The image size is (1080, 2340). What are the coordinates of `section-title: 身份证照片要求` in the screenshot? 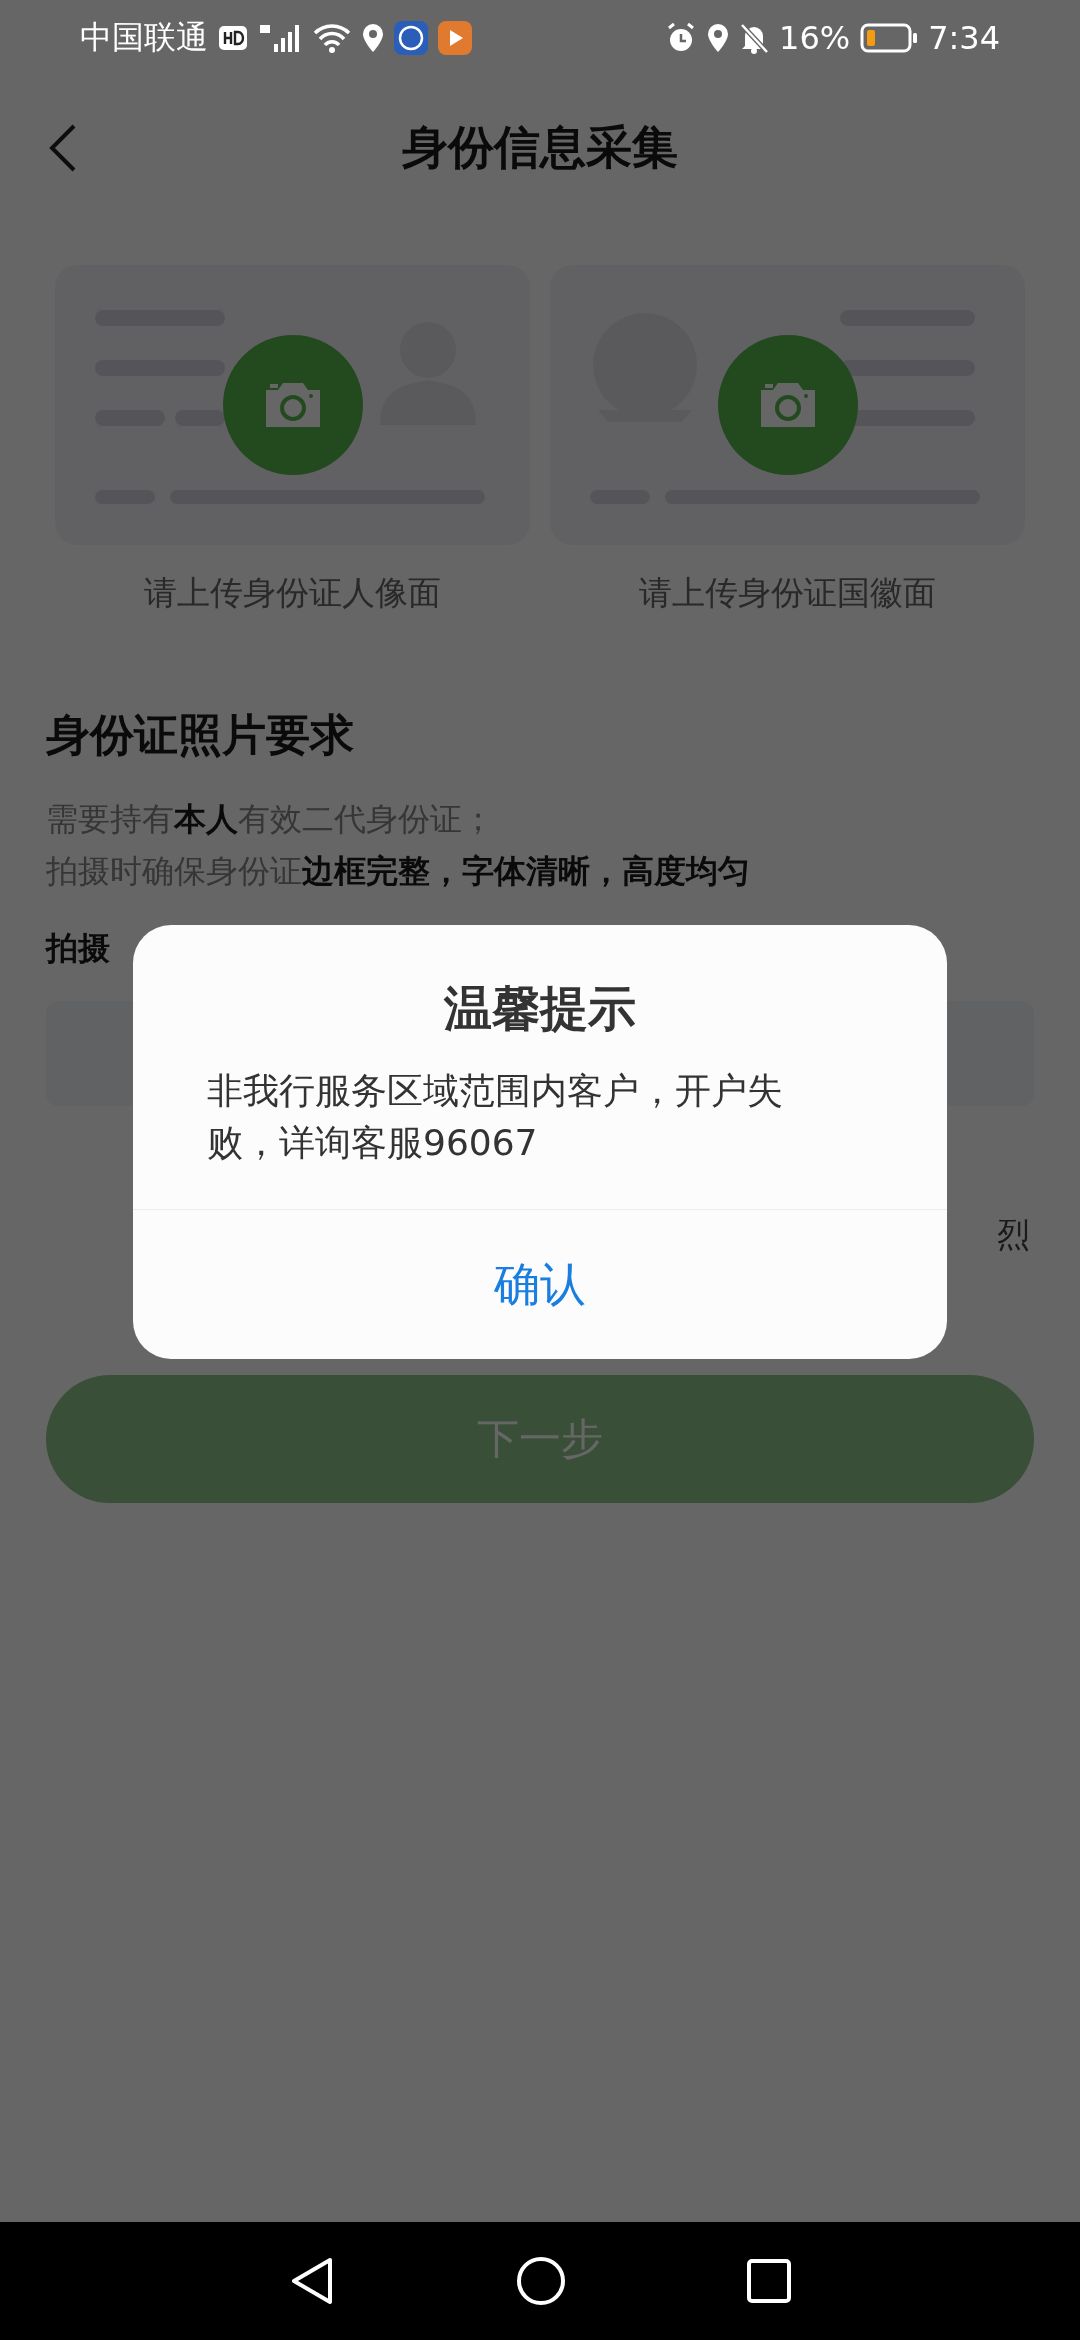 It's located at (200, 735).